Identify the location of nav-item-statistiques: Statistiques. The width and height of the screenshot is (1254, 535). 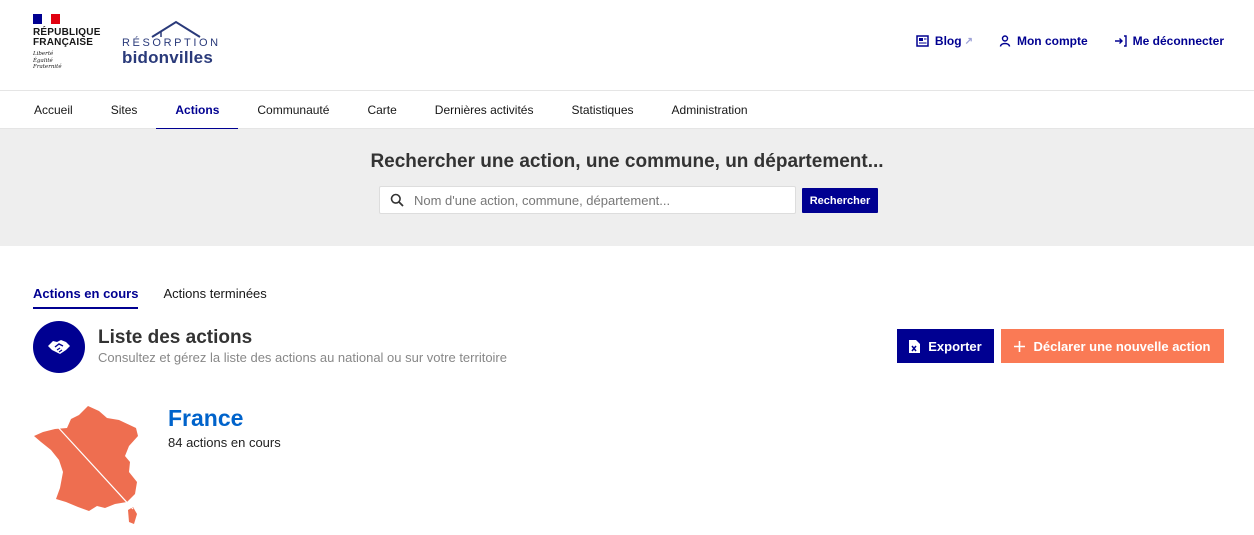
(602, 110).